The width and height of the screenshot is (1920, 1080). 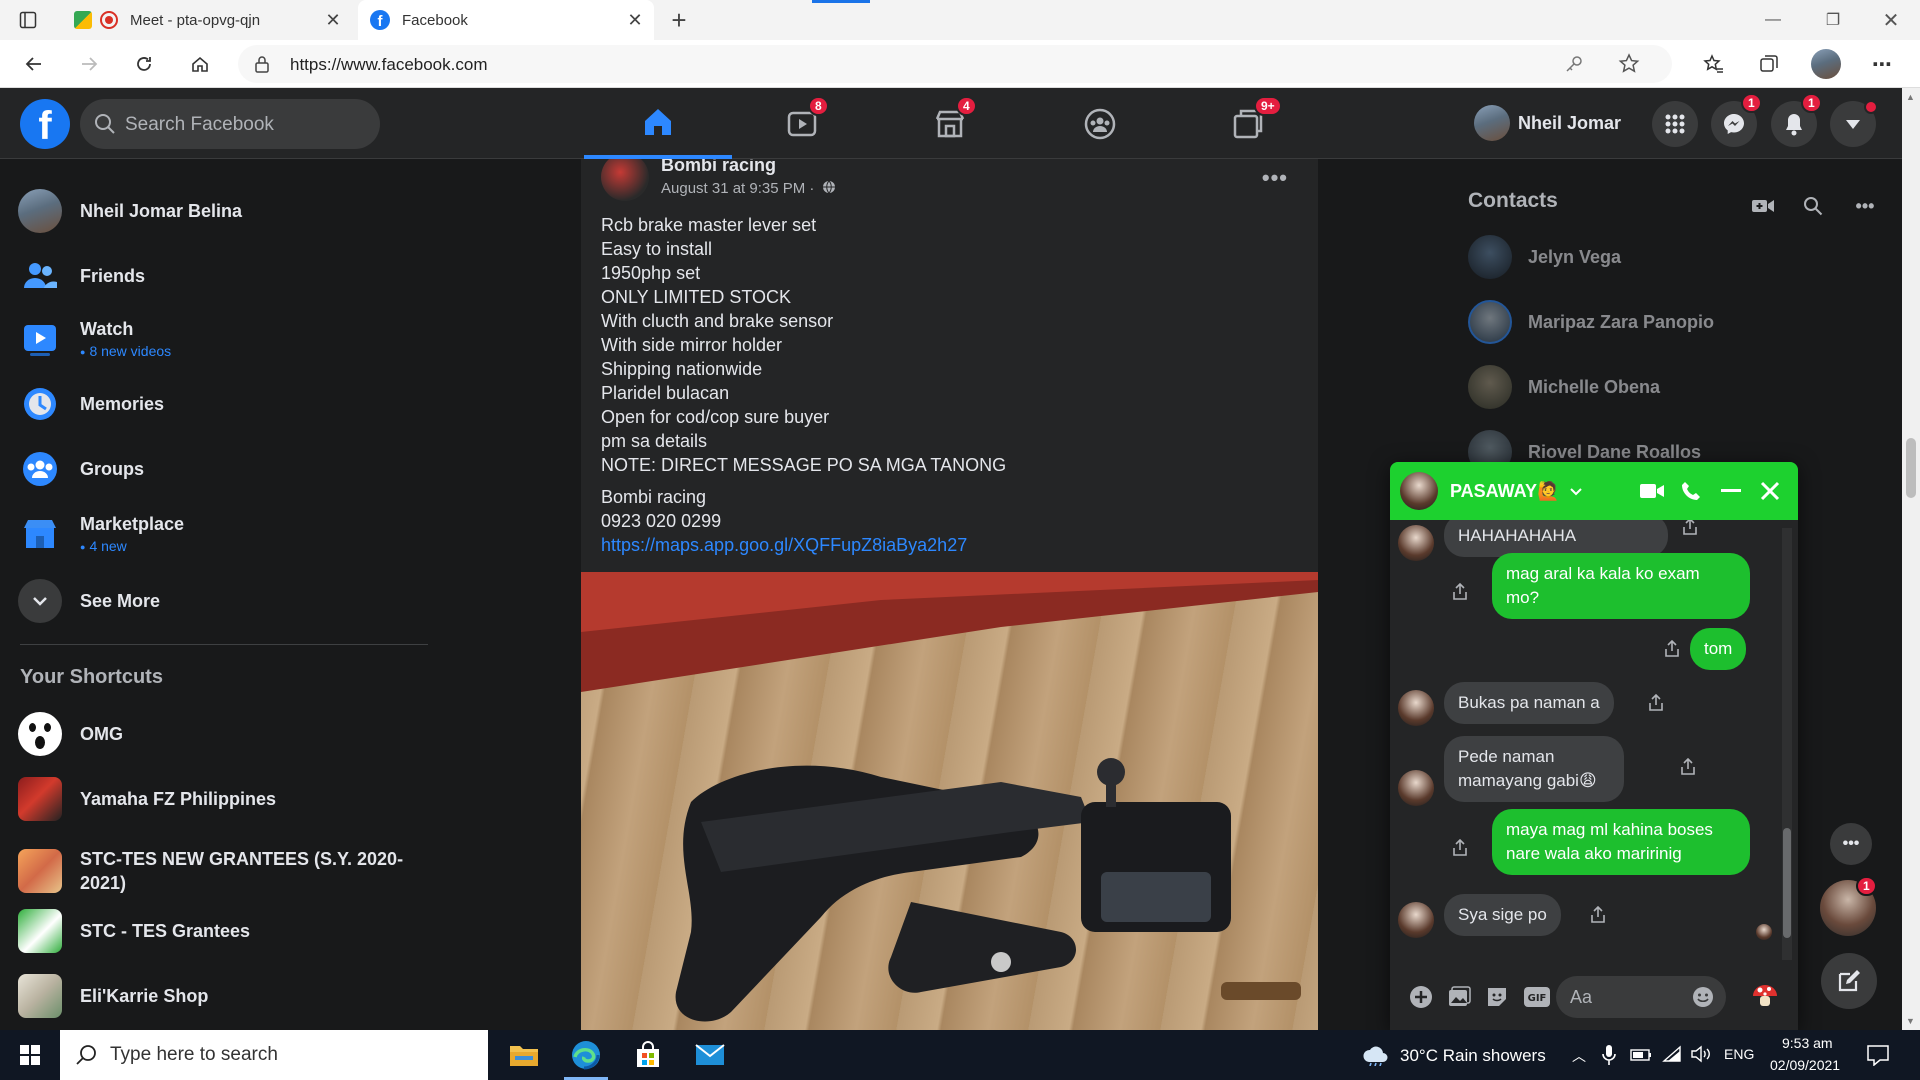 What do you see at coordinates (1544, 257) in the screenshot?
I see `contact-item: Jelyn Vega` at bounding box center [1544, 257].